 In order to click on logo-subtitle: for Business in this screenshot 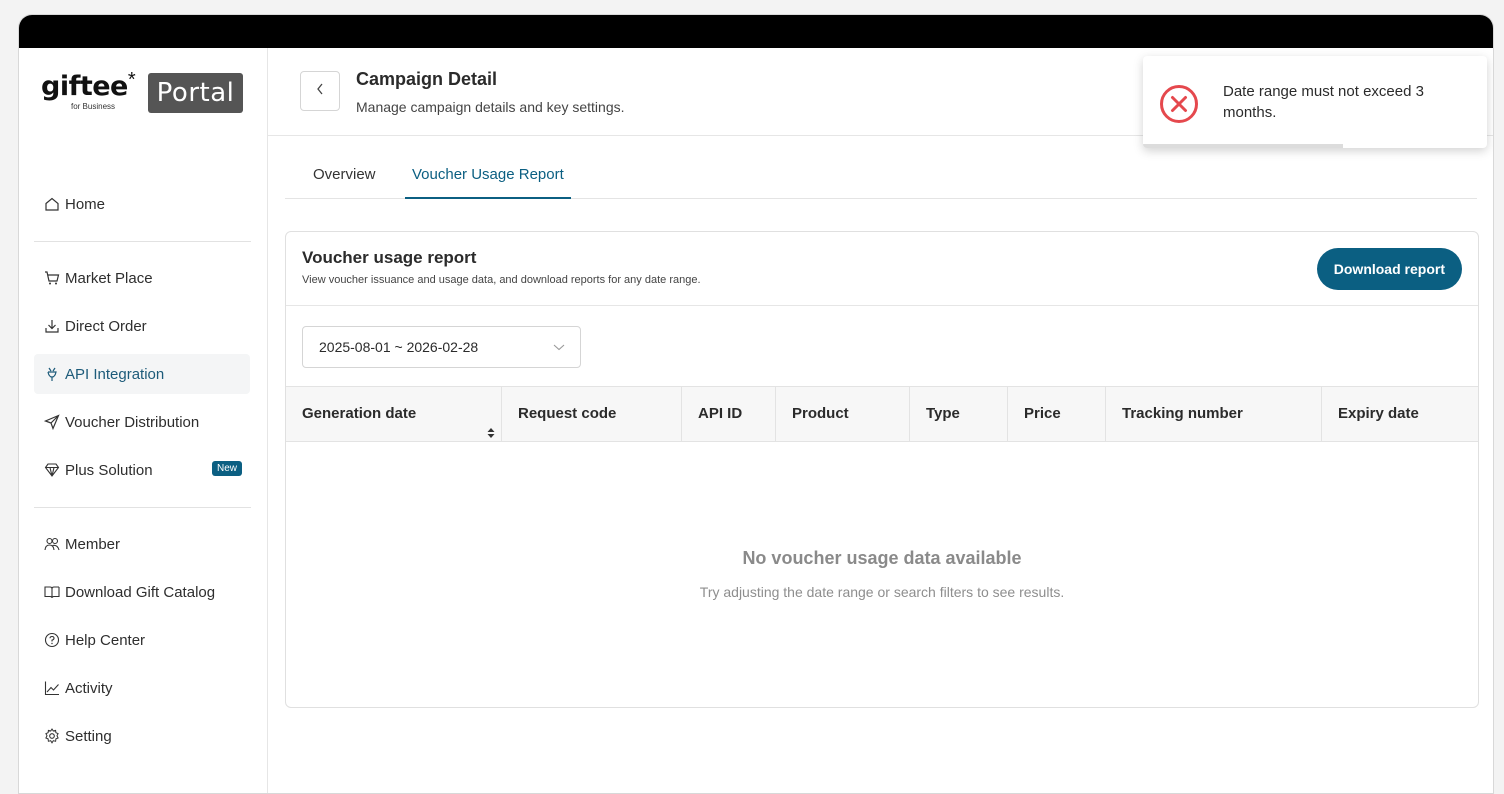, I will do `click(93, 106)`.